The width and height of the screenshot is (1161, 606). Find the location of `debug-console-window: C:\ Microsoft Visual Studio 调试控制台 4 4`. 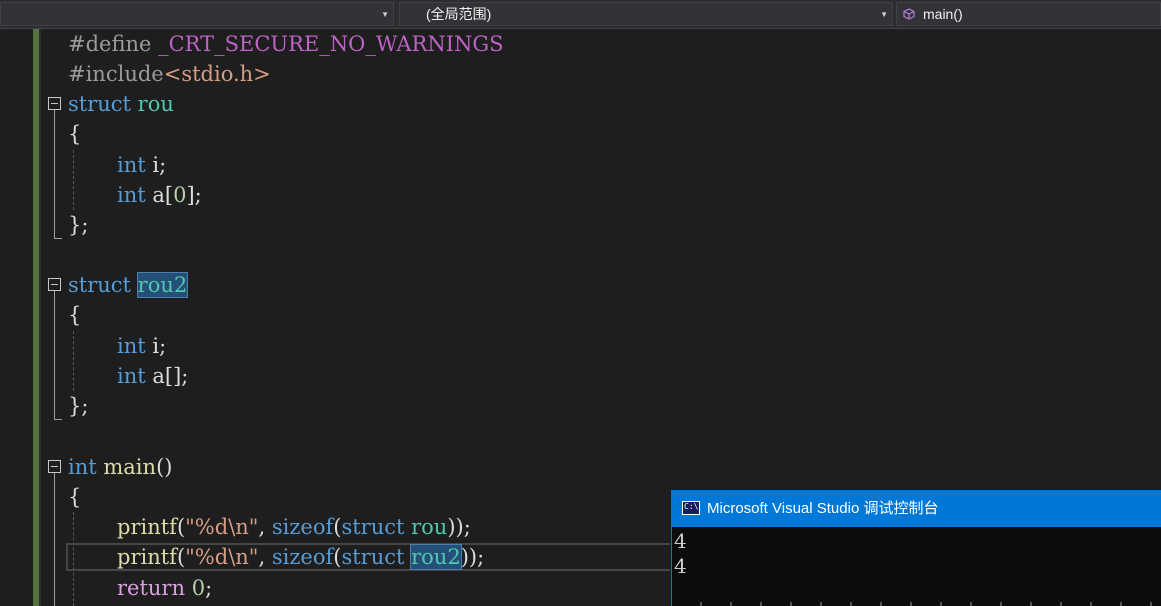

debug-console-window: C:\ Microsoft Visual Studio 调试控制台 4 4 is located at coordinates (916, 548).